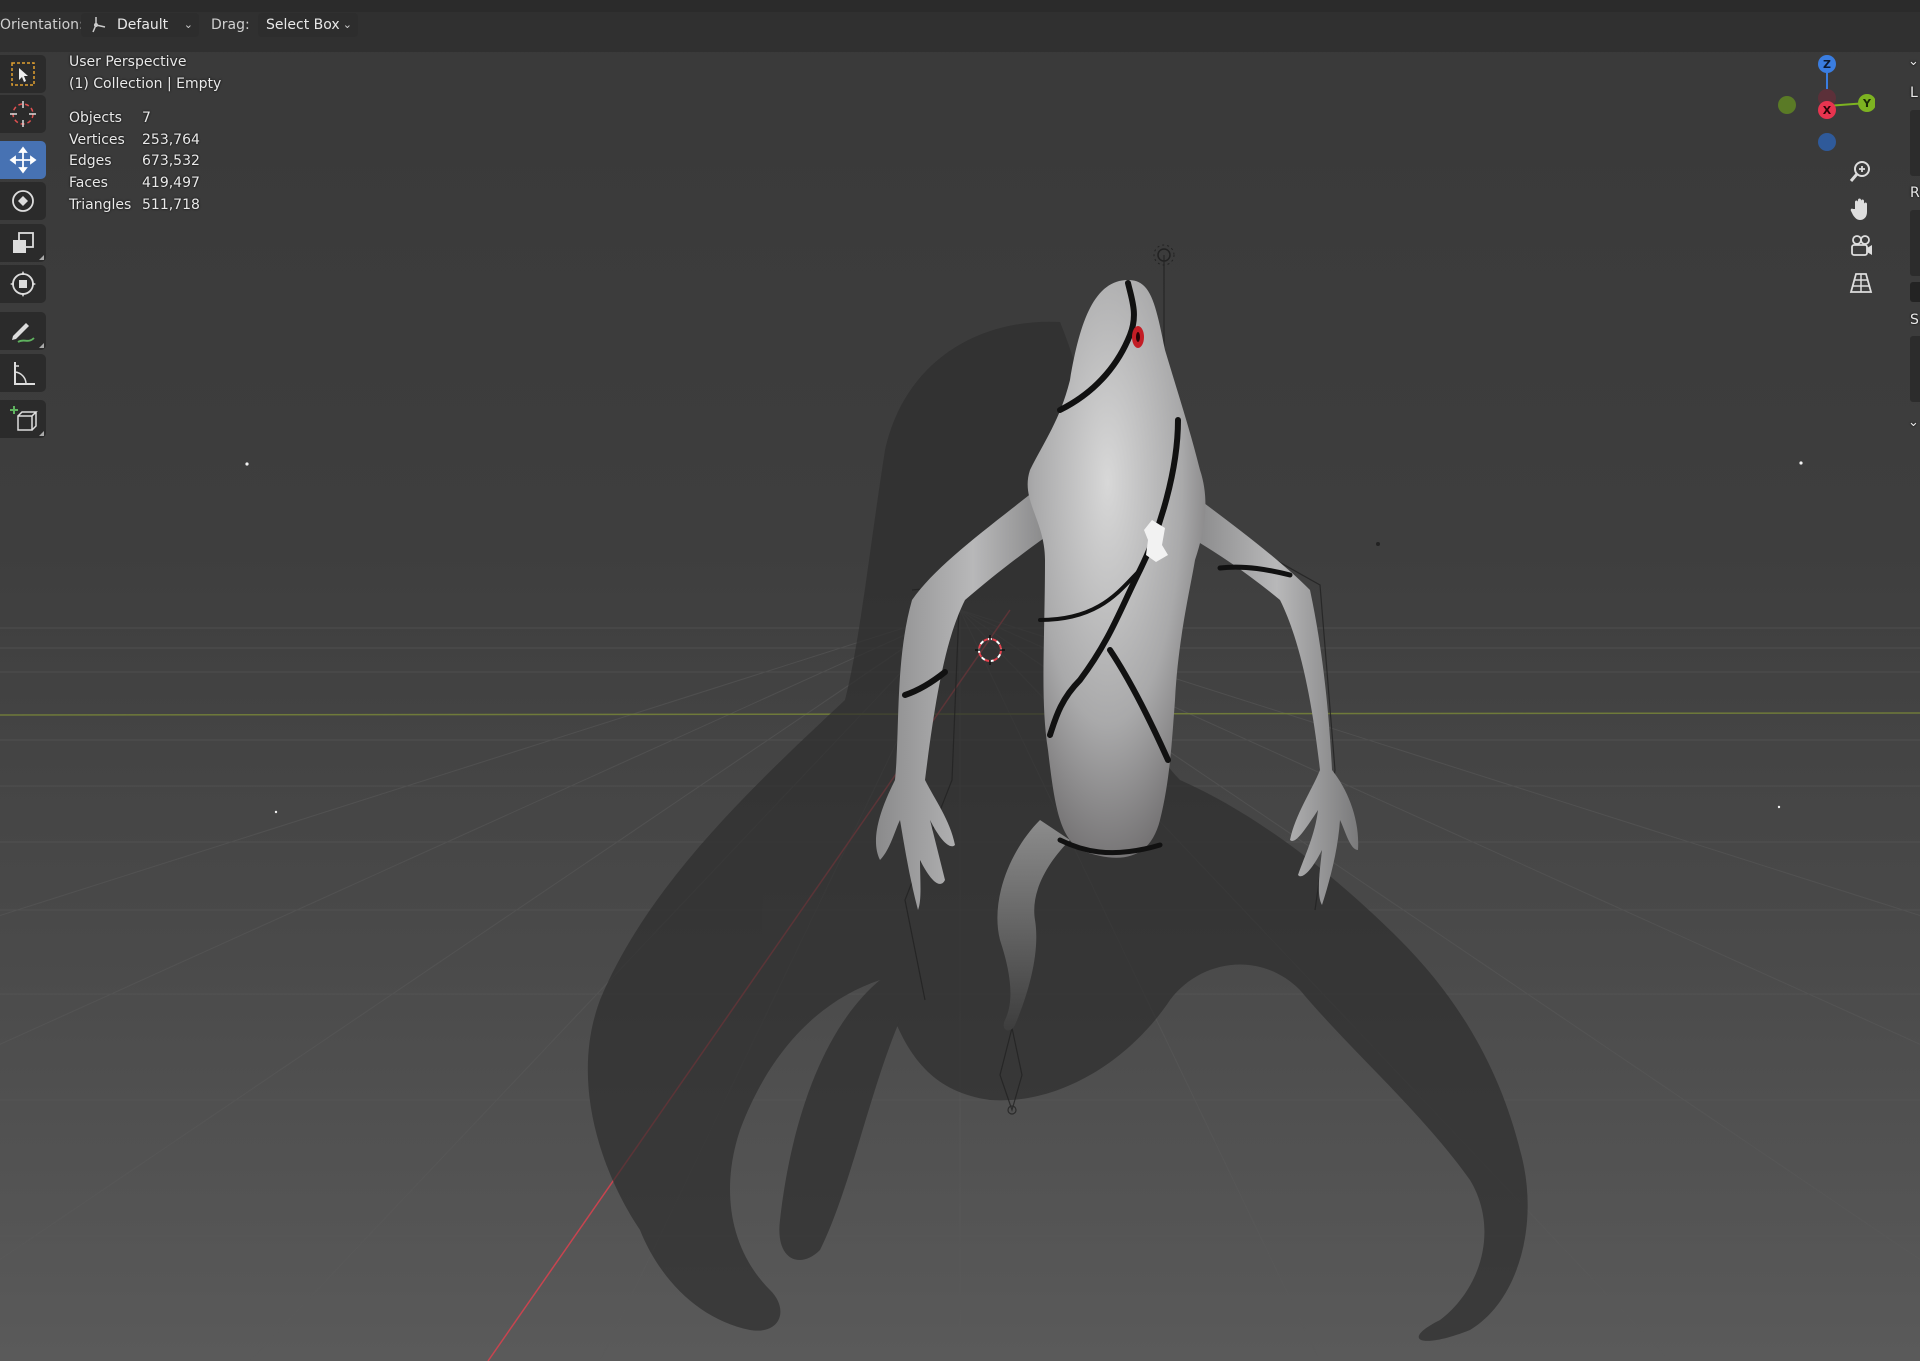  I want to click on rotate-tool, so click(23, 201).